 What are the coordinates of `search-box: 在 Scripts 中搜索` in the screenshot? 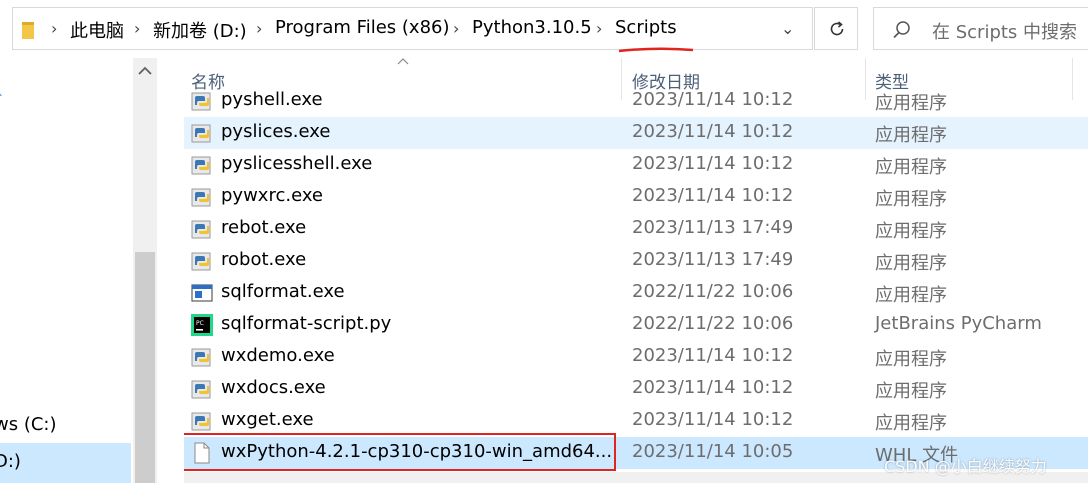 It's located at (980, 28).